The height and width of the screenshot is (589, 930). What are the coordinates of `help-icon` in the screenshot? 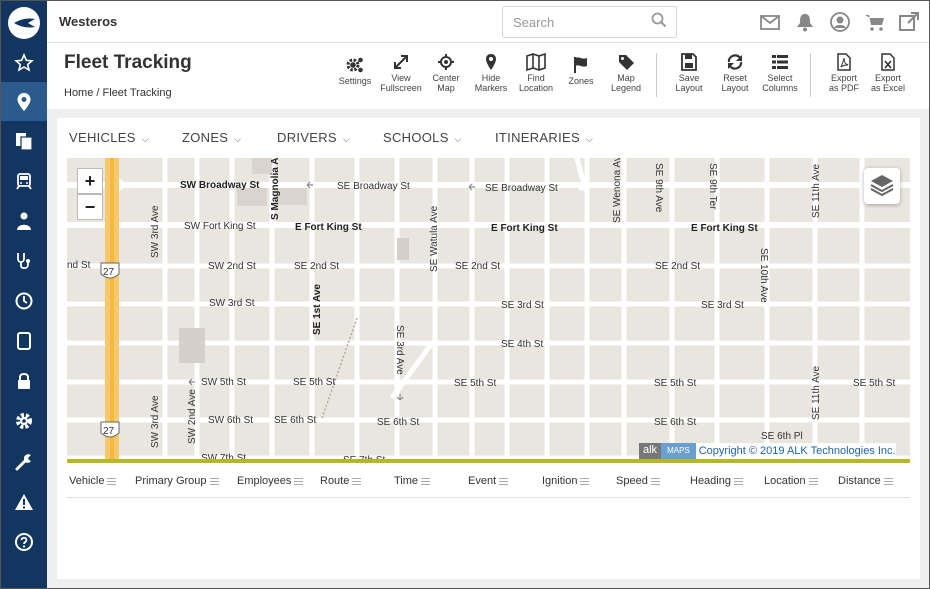 It's located at (24, 541).